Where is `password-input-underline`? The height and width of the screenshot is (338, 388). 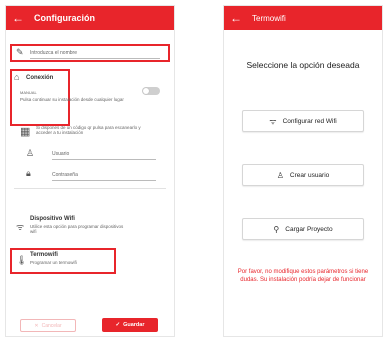
password-input-underline is located at coordinates (104, 180).